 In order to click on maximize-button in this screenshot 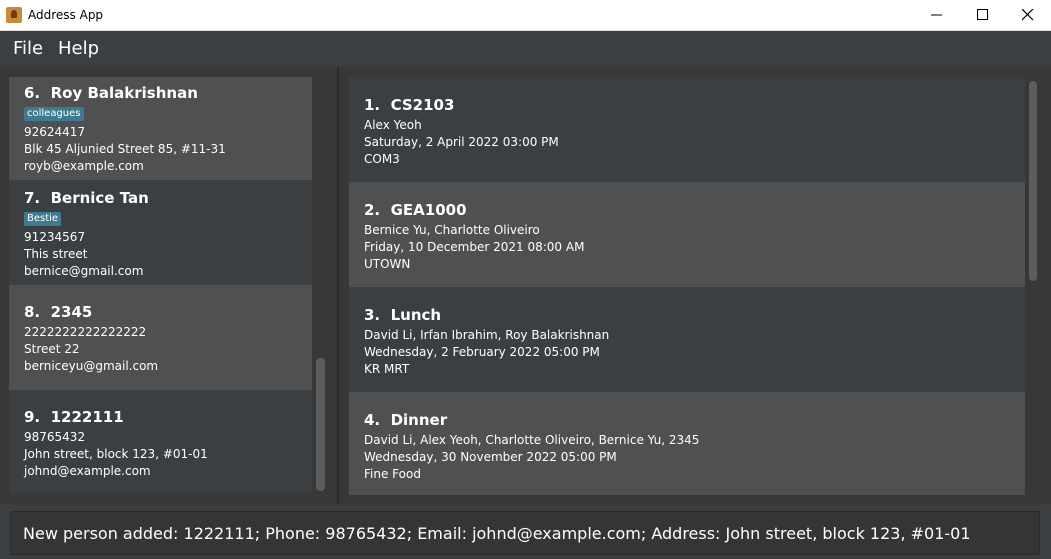, I will do `click(983, 15)`.